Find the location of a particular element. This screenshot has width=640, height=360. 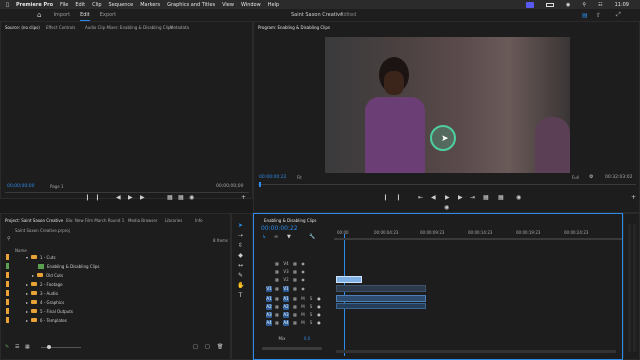

work-area-bar is located at coordinates (478, 239).